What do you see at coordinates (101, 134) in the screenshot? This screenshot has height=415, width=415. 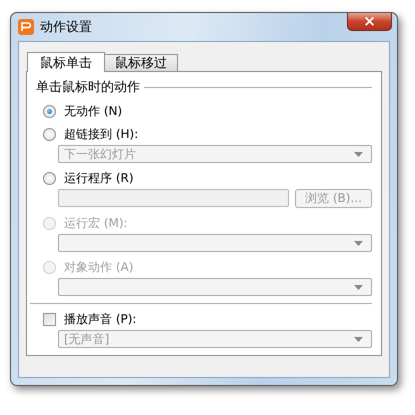 I see `radio-label: 超链接到 (H):` at bounding box center [101, 134].